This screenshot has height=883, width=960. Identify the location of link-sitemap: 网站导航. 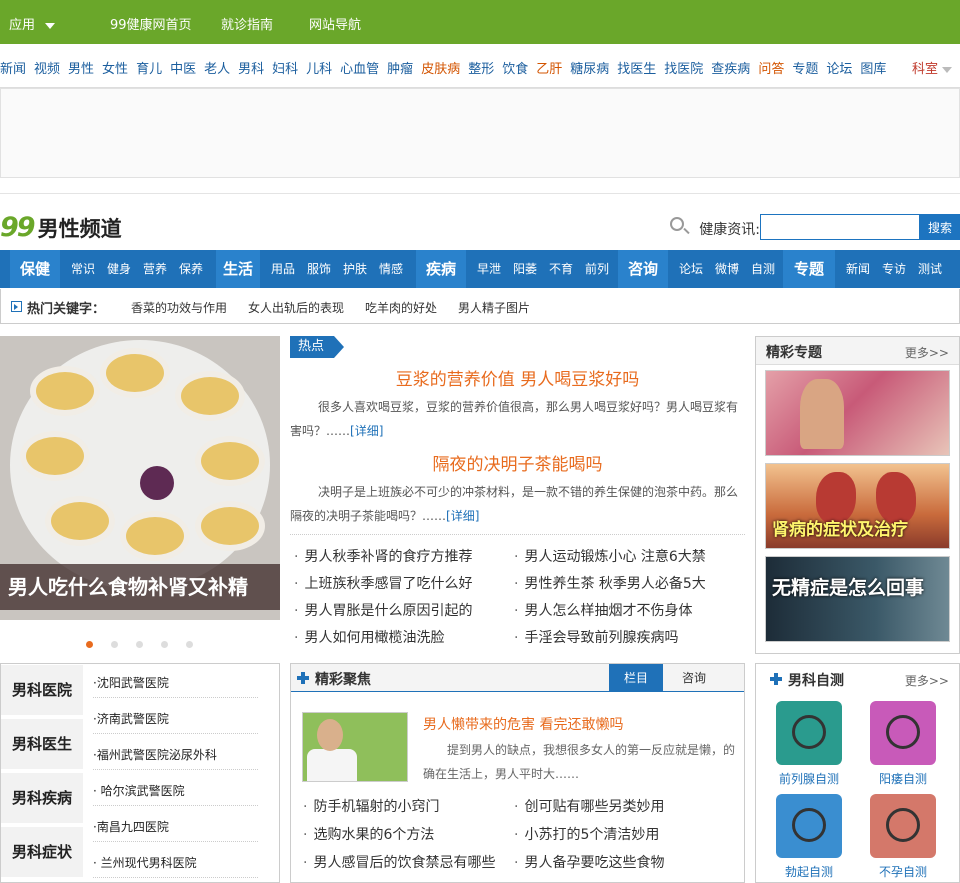
(335, 23).